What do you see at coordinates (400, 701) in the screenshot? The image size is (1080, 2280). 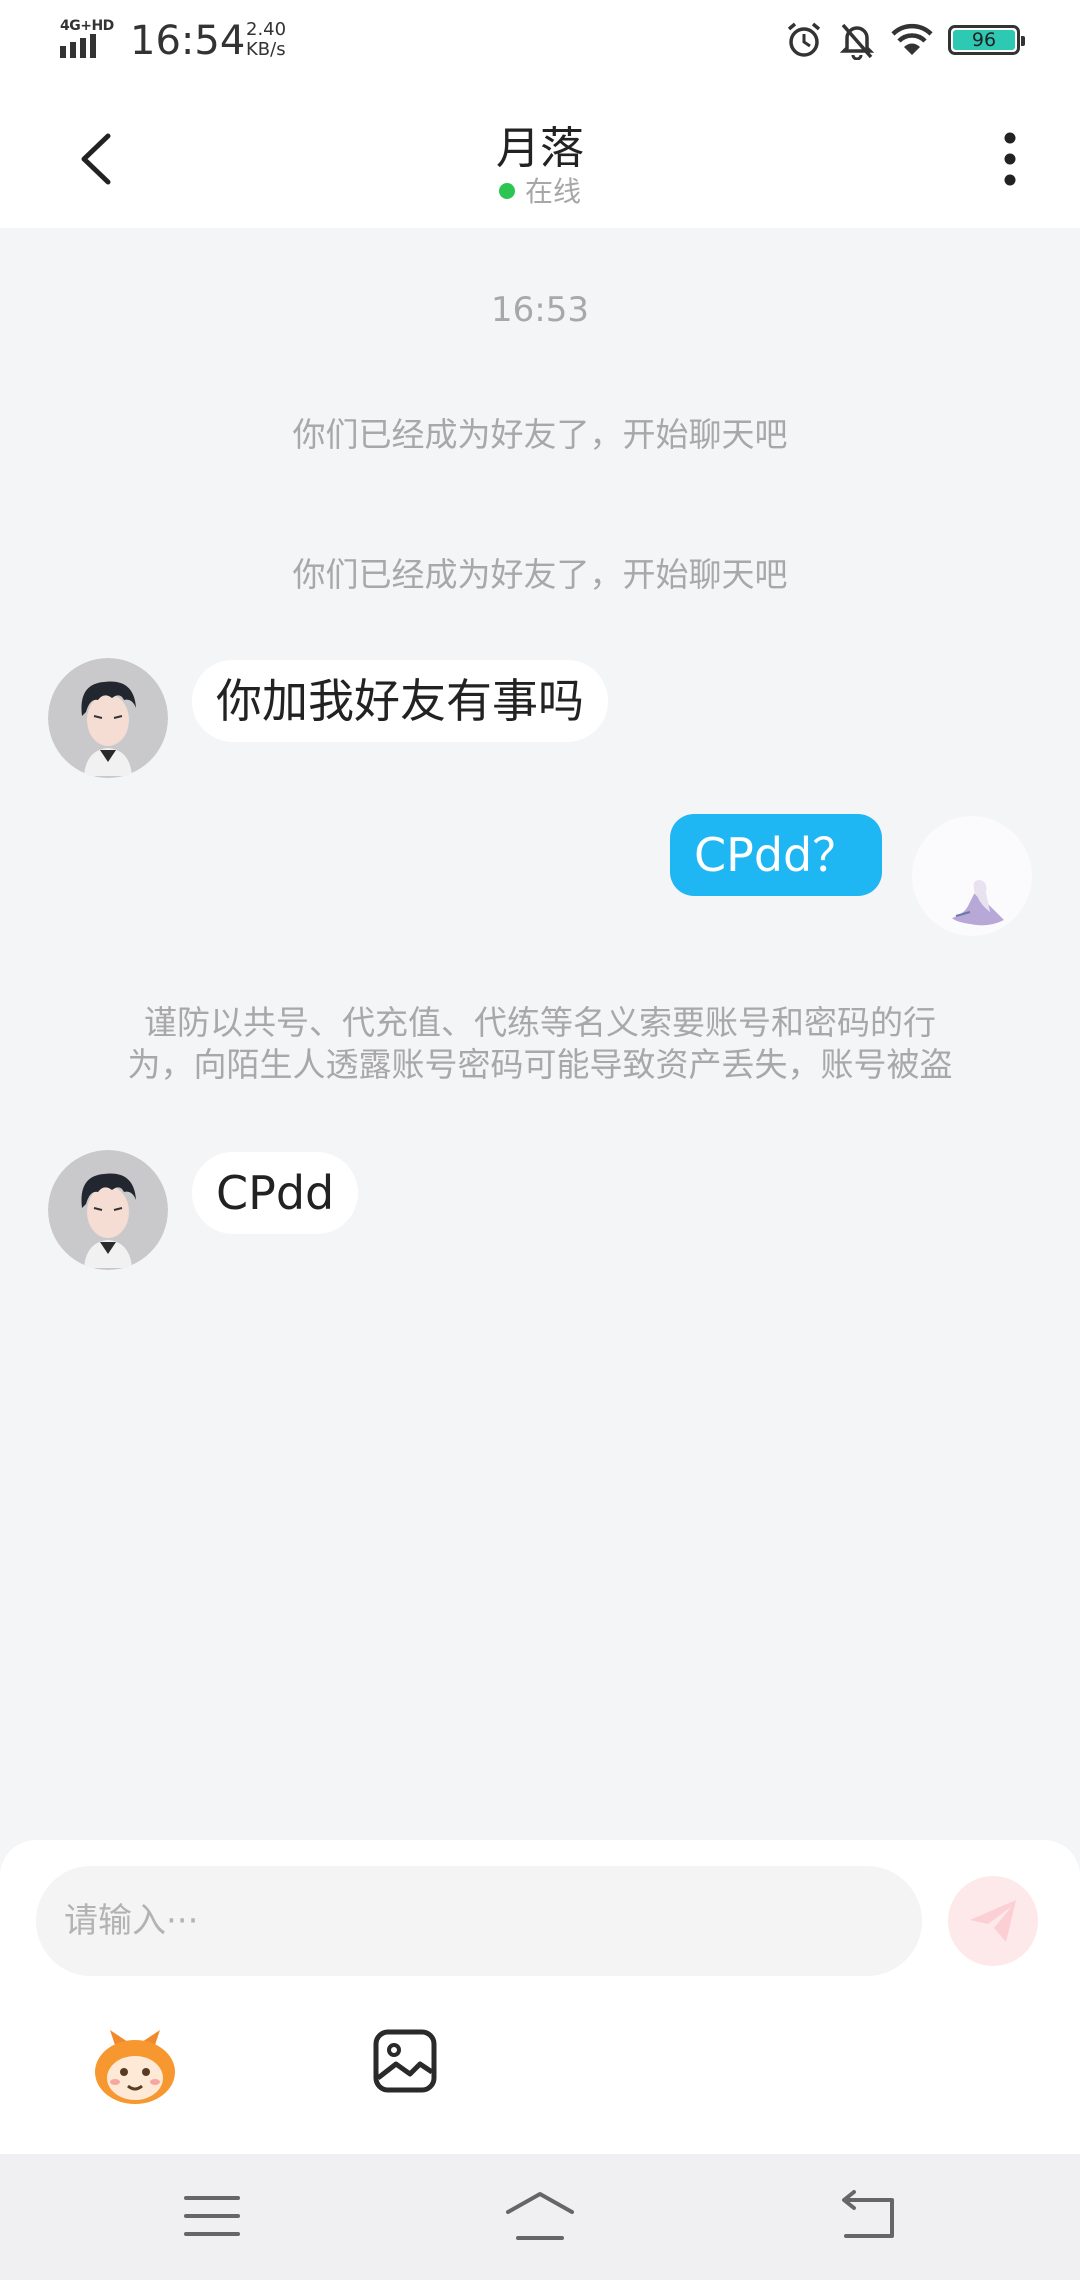 I see `incoming-message: 你加我好友有事吗` at bounding box center [400, 701].